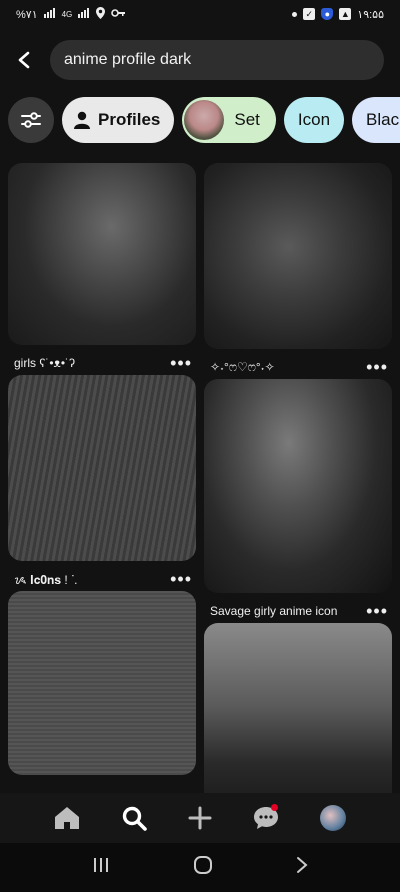  I want to click on chip-black: Black, so click(376, 120).